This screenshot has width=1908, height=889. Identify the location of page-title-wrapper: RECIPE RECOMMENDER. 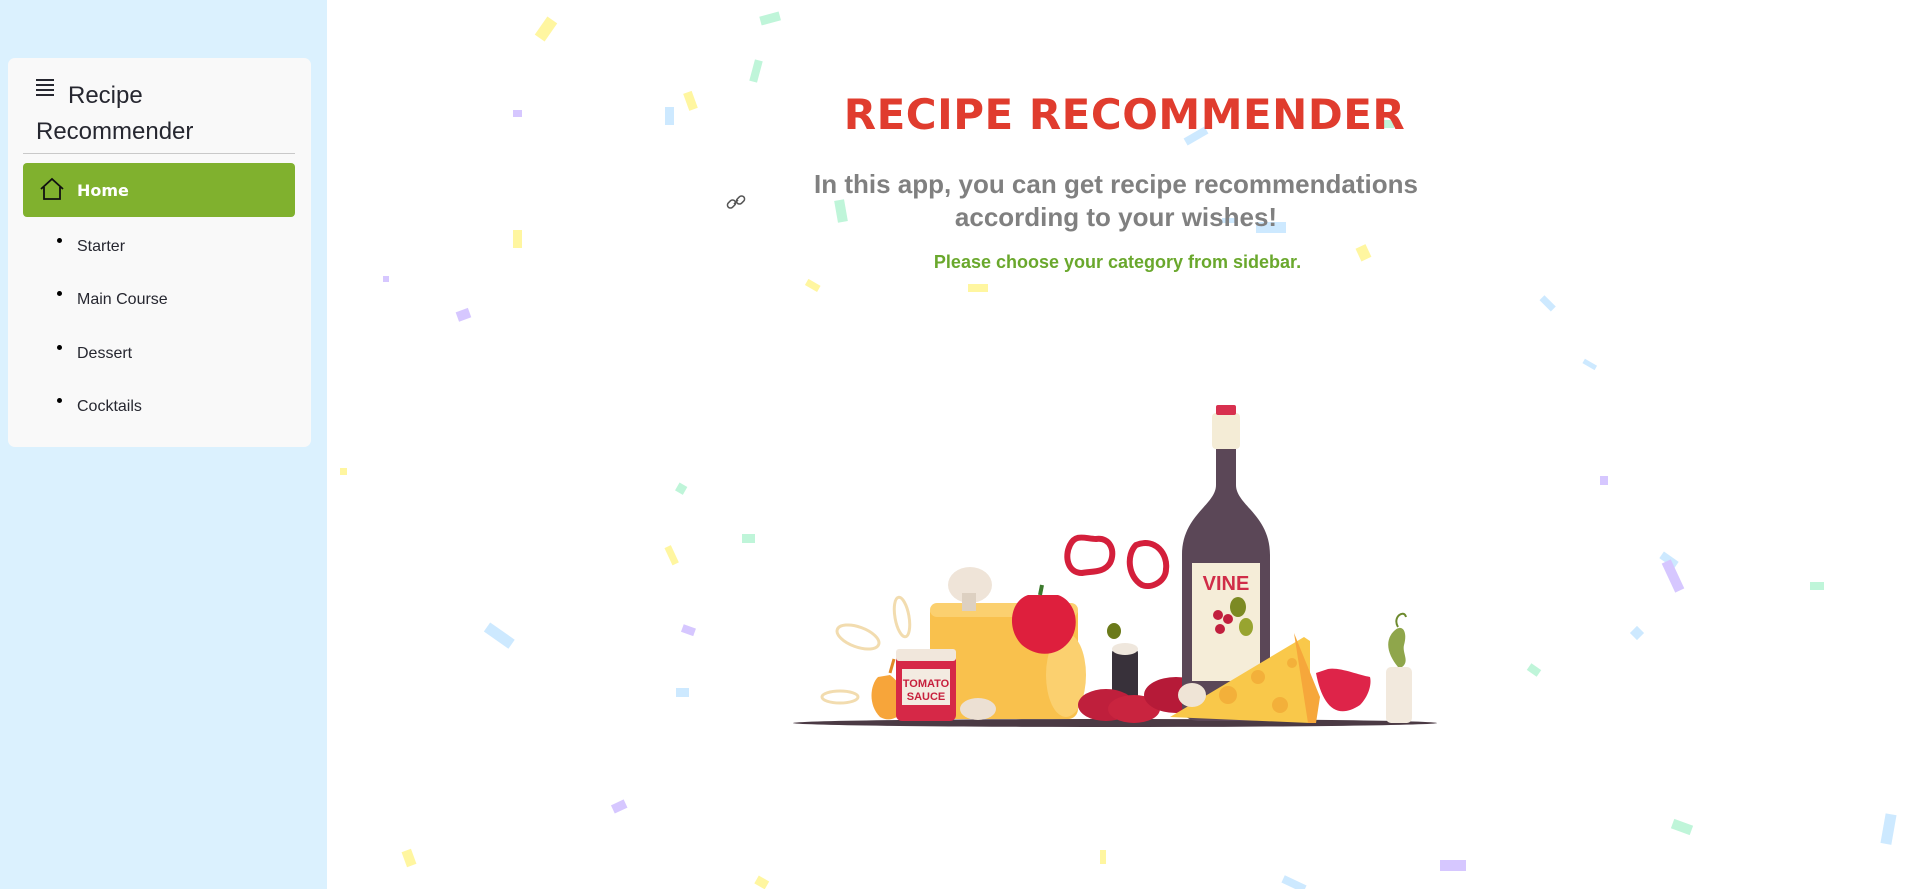
(1117, 114).